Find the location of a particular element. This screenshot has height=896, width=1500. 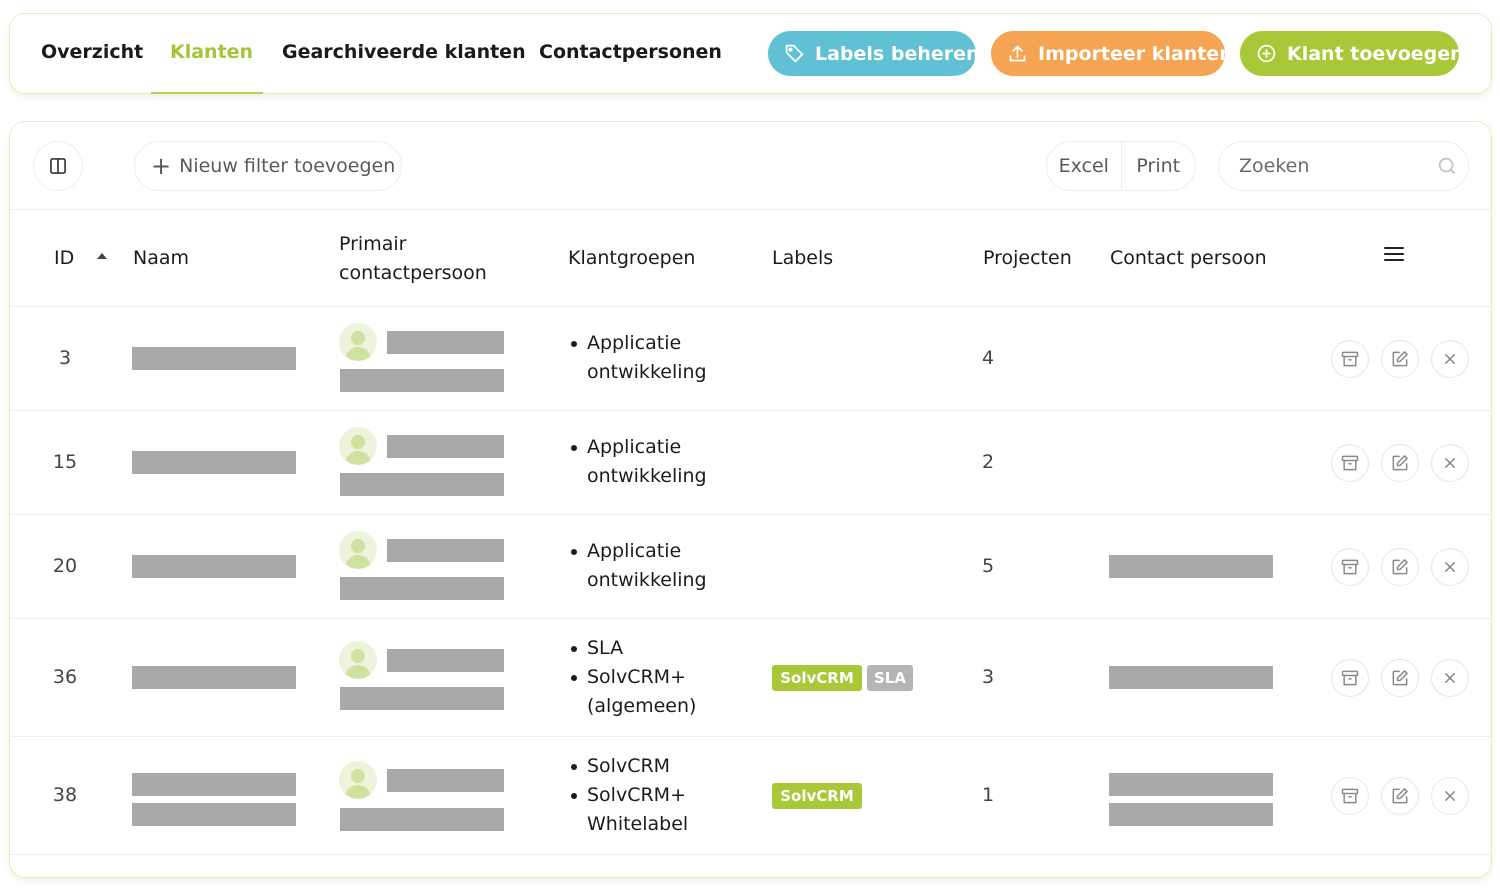

manage-labels-label: Labels beheren is located at coordinates (897, 53).